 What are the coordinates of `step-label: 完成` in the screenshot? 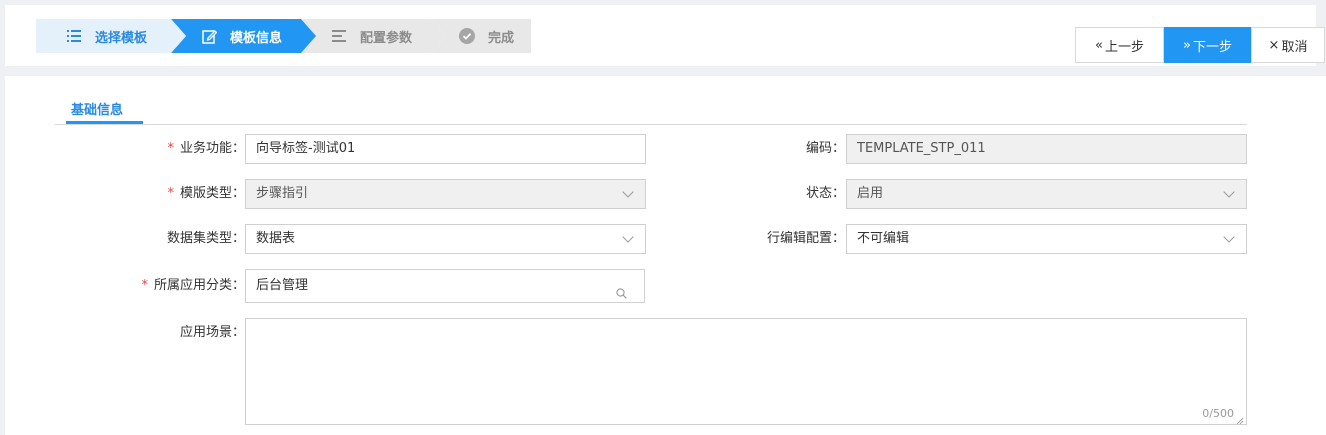 It's located at (501, 38).